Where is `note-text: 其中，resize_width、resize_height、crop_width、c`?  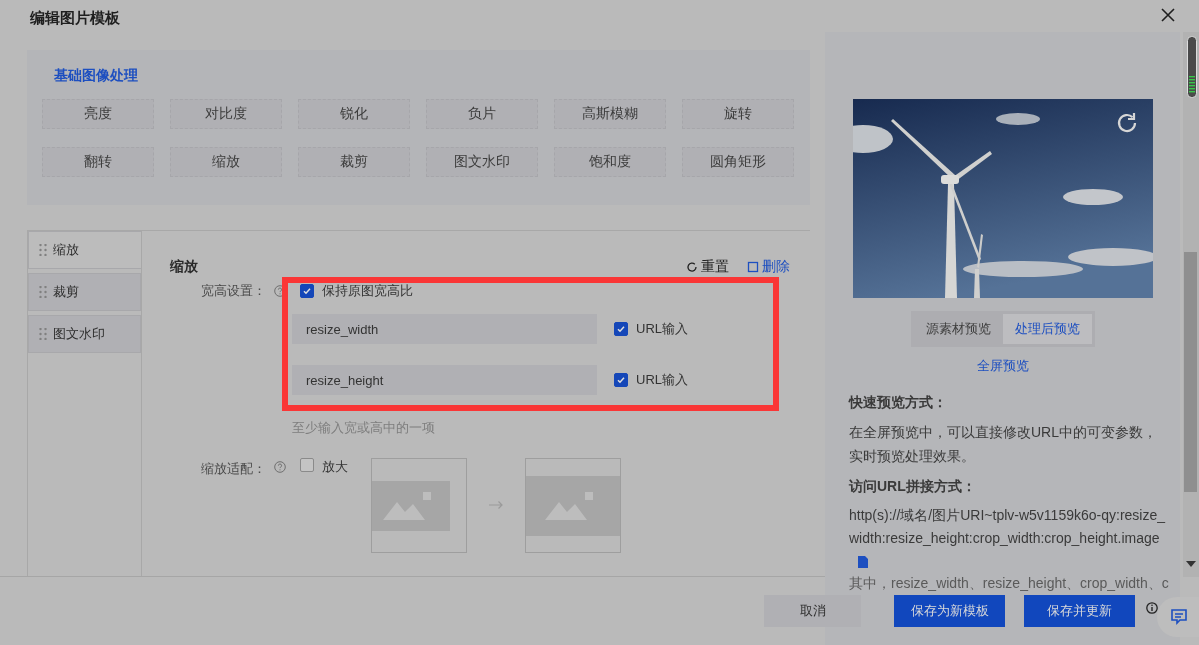 note-text: 其中，resize_width、resize_height、crop_width、c is located at coordinates (1008, 583).